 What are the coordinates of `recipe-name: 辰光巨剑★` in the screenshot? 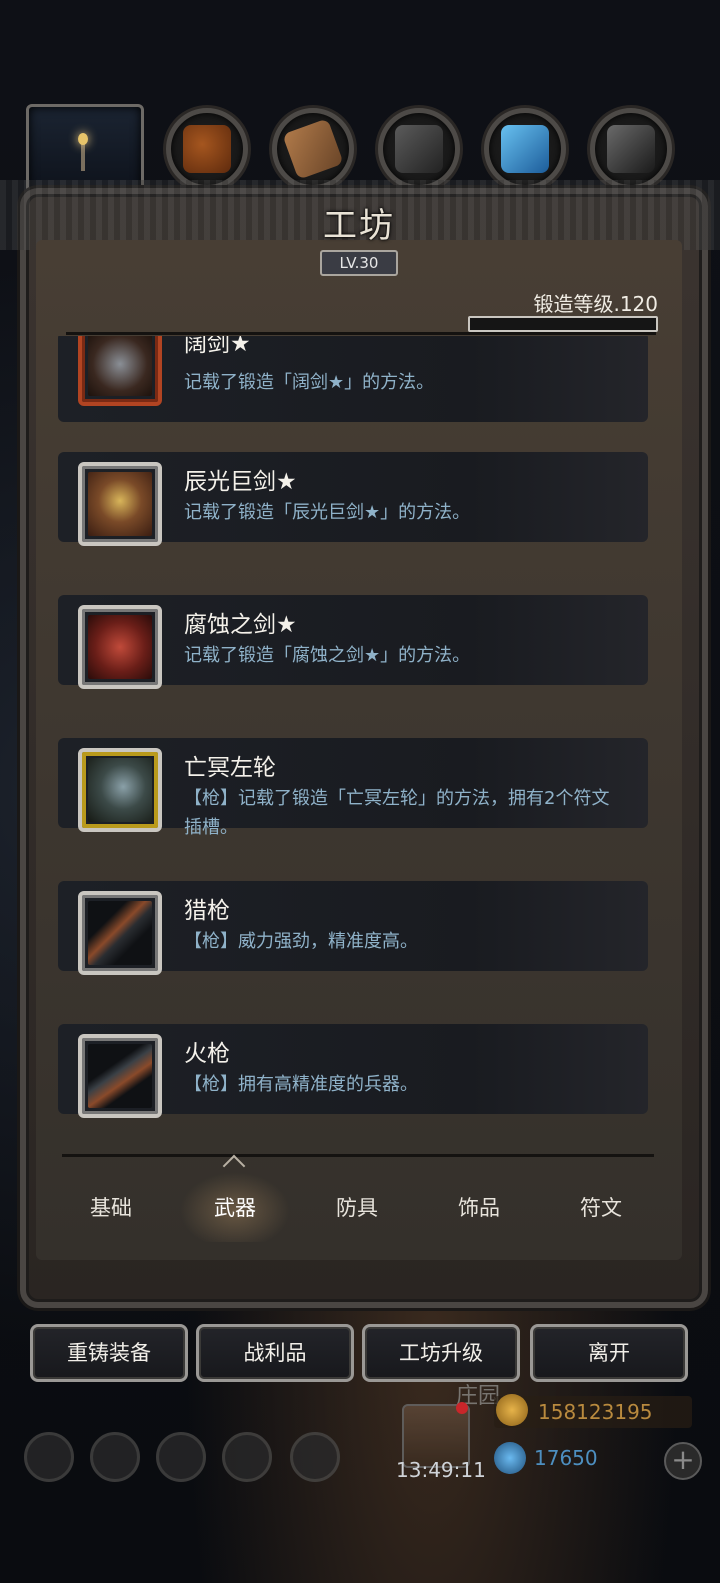 It's located at (240, 482).